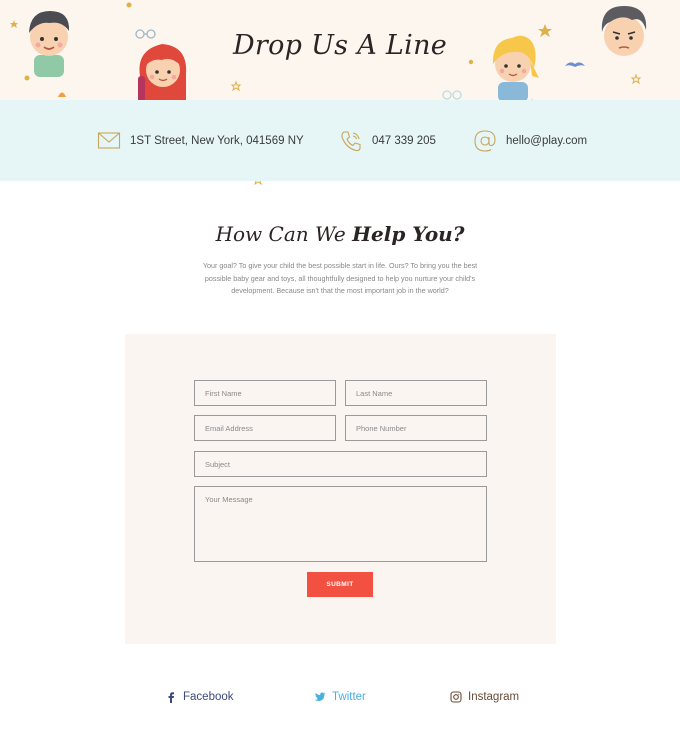 Image resolution: width=680 pixels, height=752 pixels. I want to click on at-sign-icon, so click(485, 141).